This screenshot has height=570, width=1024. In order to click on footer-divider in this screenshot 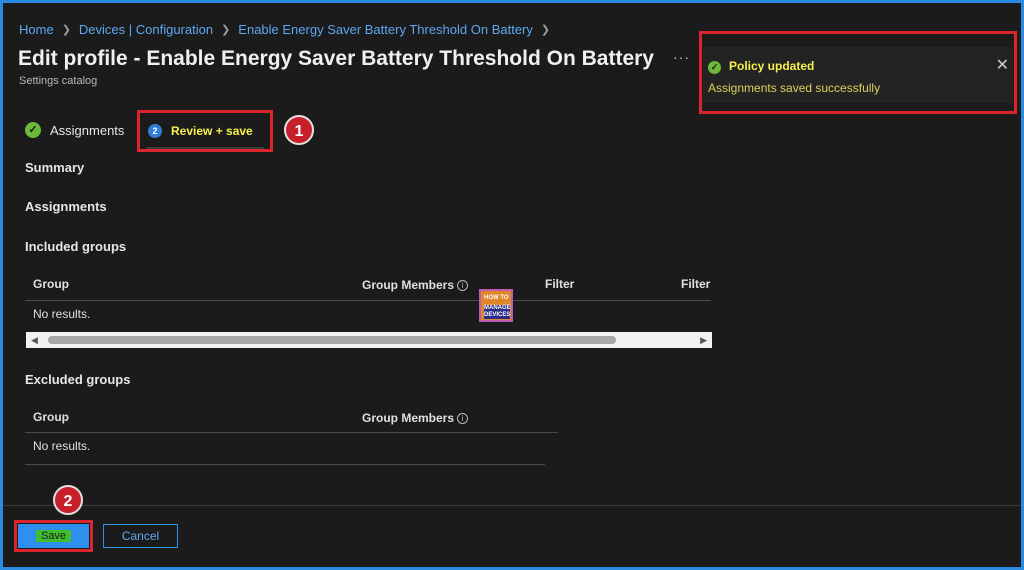, I will do `click(512, 505)`.